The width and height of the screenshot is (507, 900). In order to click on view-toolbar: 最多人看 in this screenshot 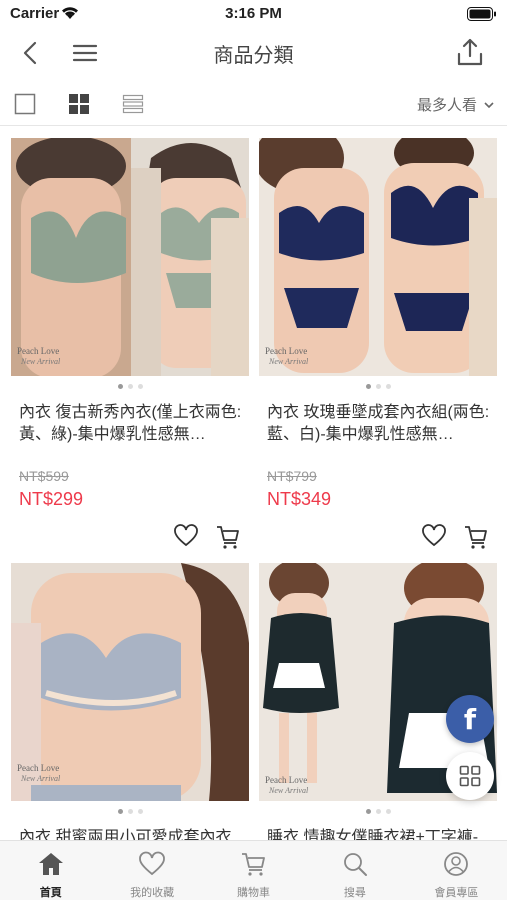, I will do `click(253, 103)`.